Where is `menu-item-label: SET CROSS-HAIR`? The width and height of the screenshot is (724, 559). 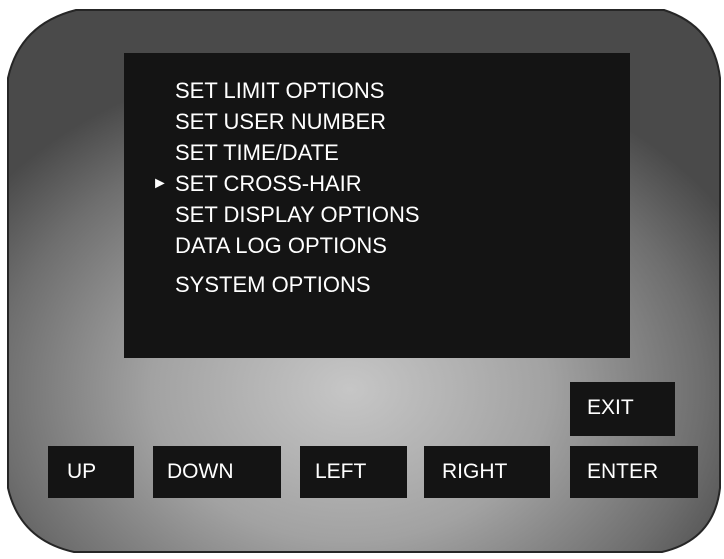
menu-item-label: SET CROSS-HAIR is located at coordinates (268, 183).